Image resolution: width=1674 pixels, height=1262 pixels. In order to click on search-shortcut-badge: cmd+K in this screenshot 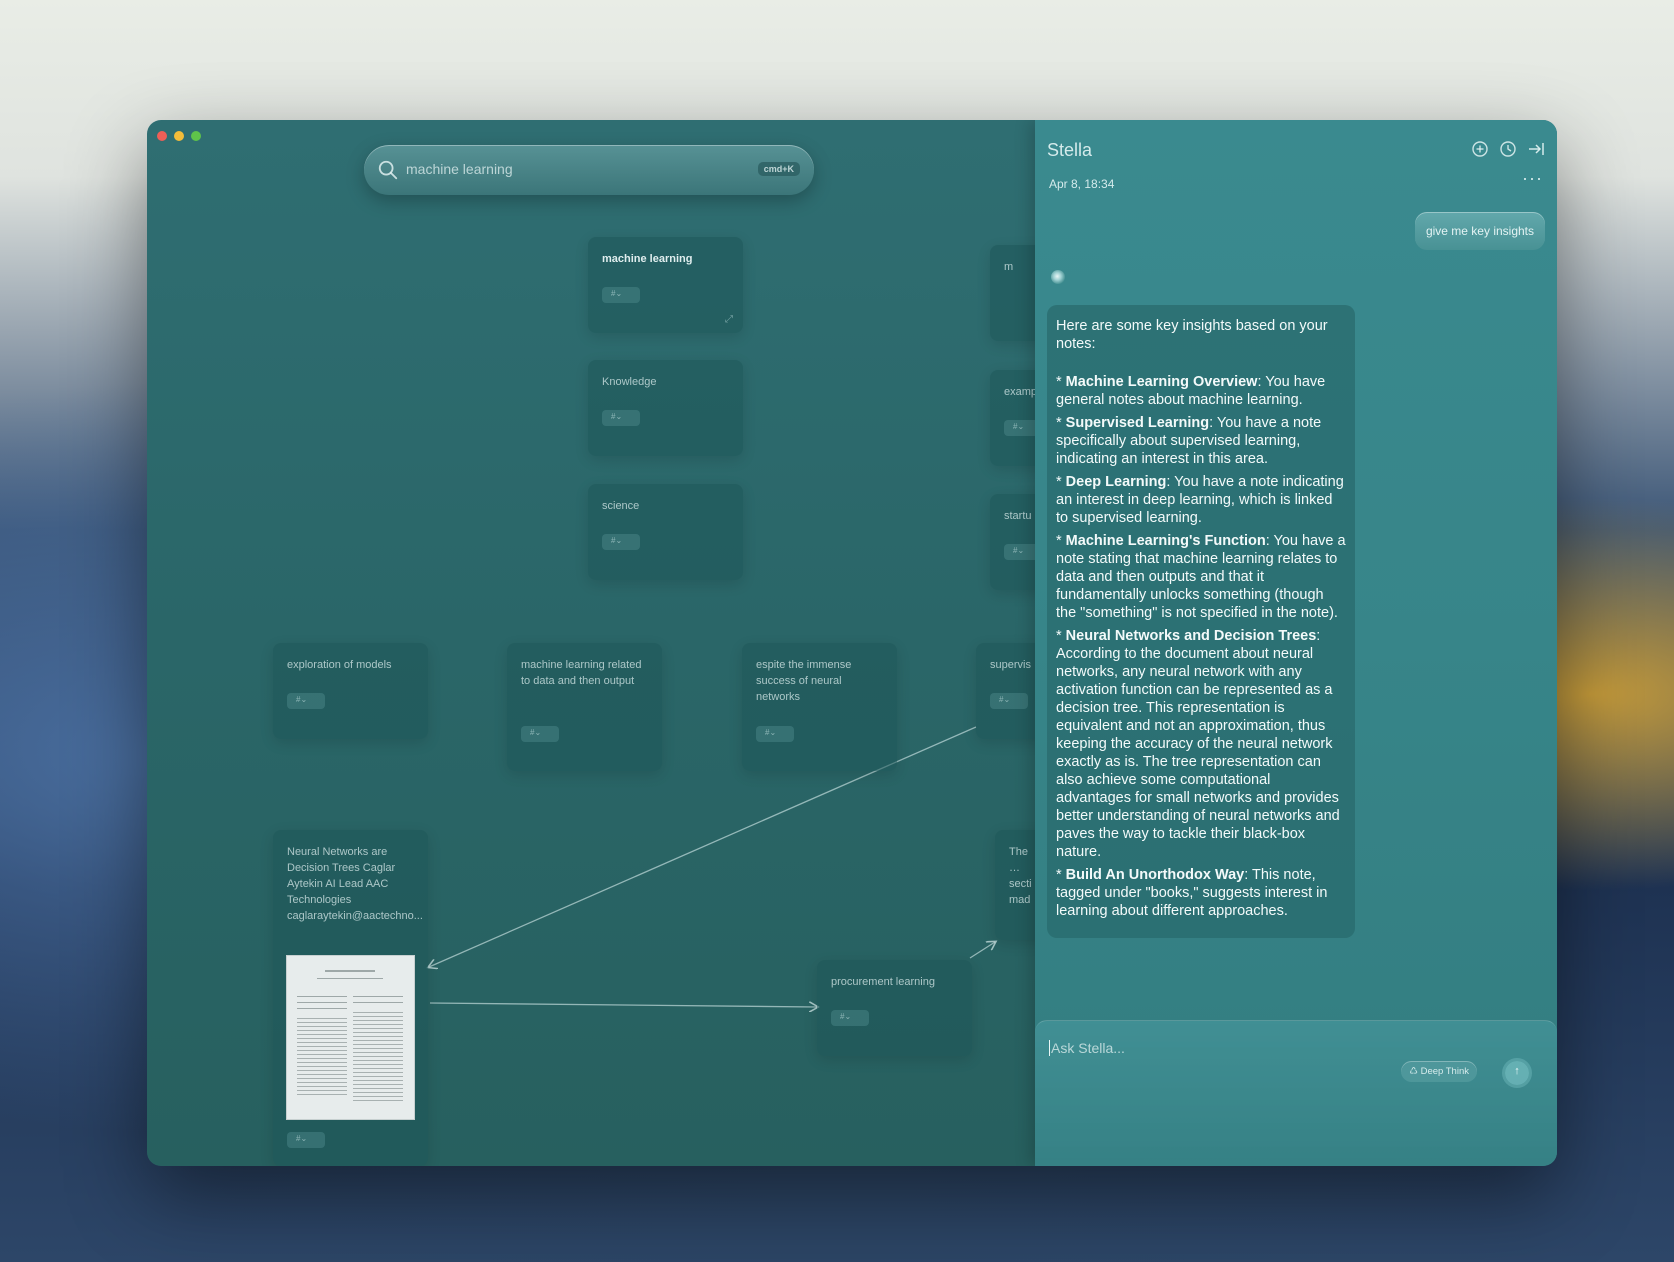, I will do `click(778, 169)`.